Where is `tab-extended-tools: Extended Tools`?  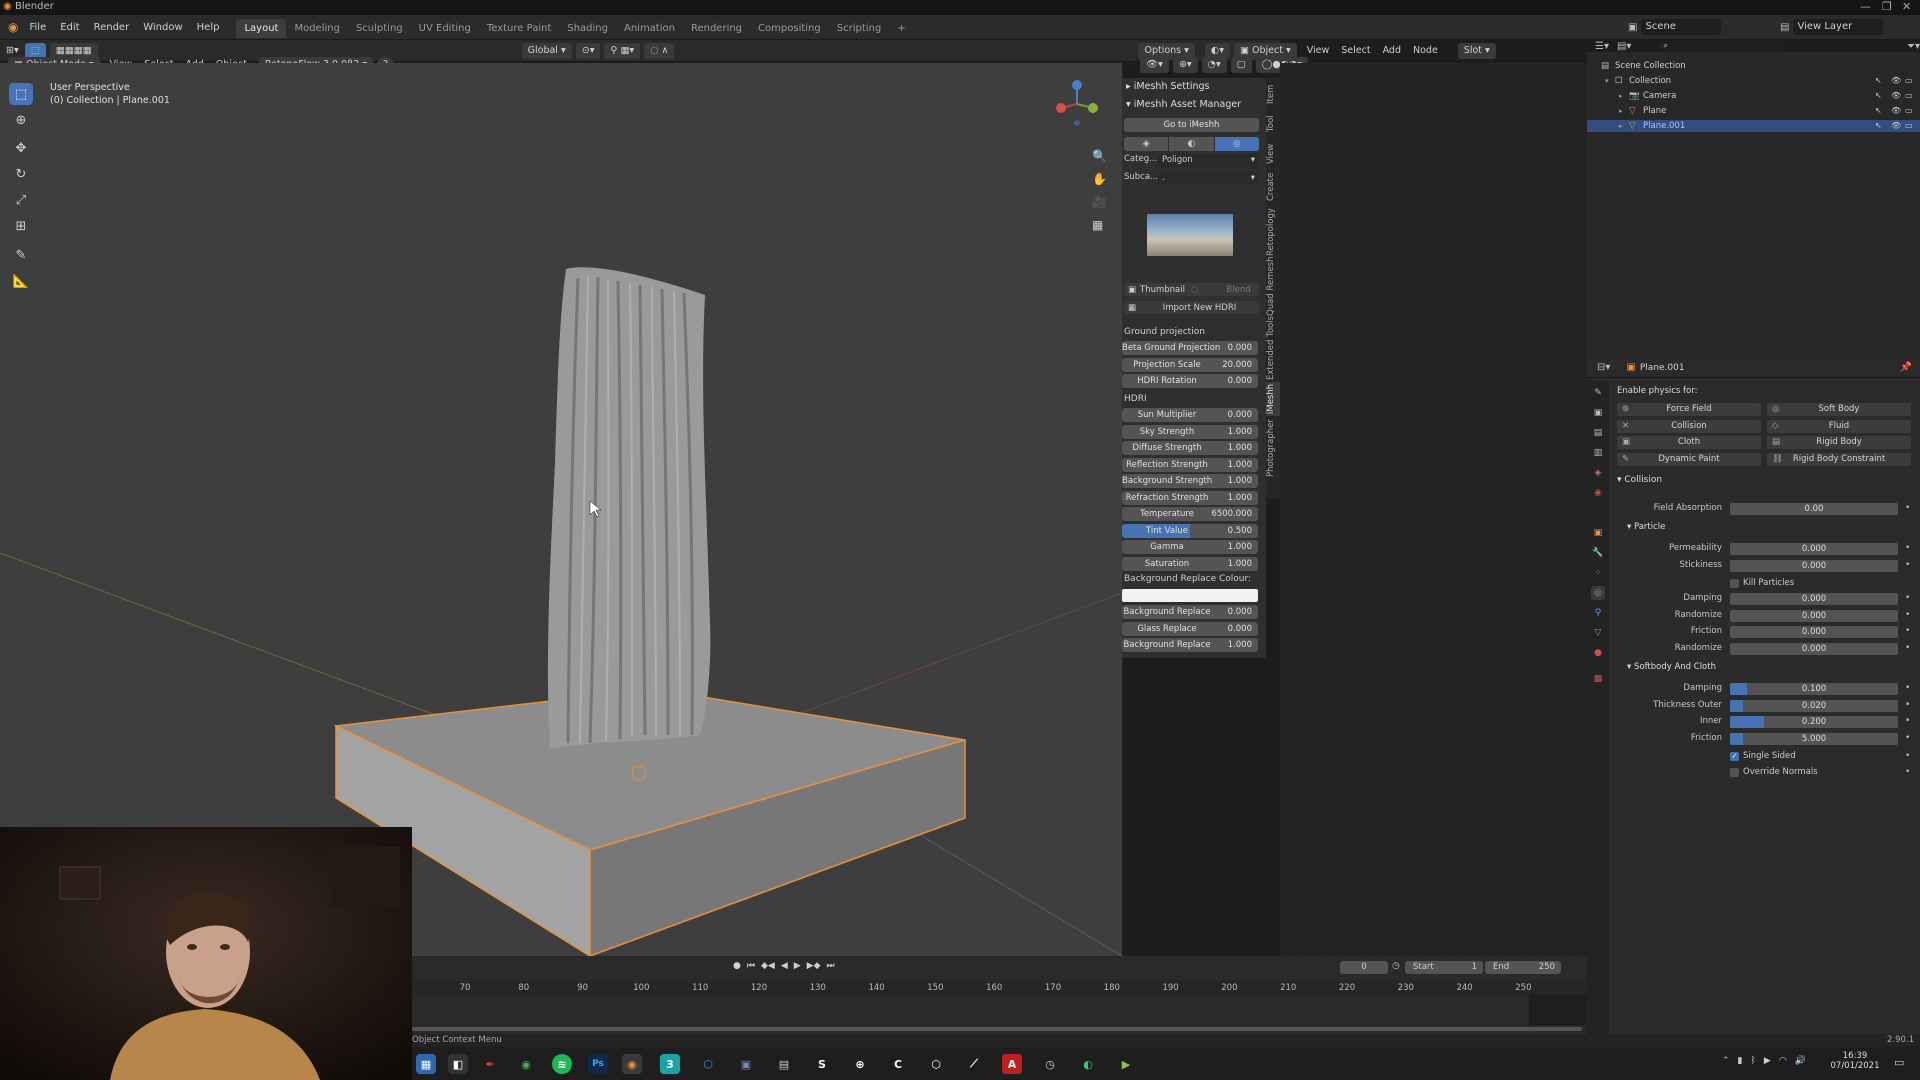 tab-extended-tools: Extended Tools is located at coordinates (1273, 348).